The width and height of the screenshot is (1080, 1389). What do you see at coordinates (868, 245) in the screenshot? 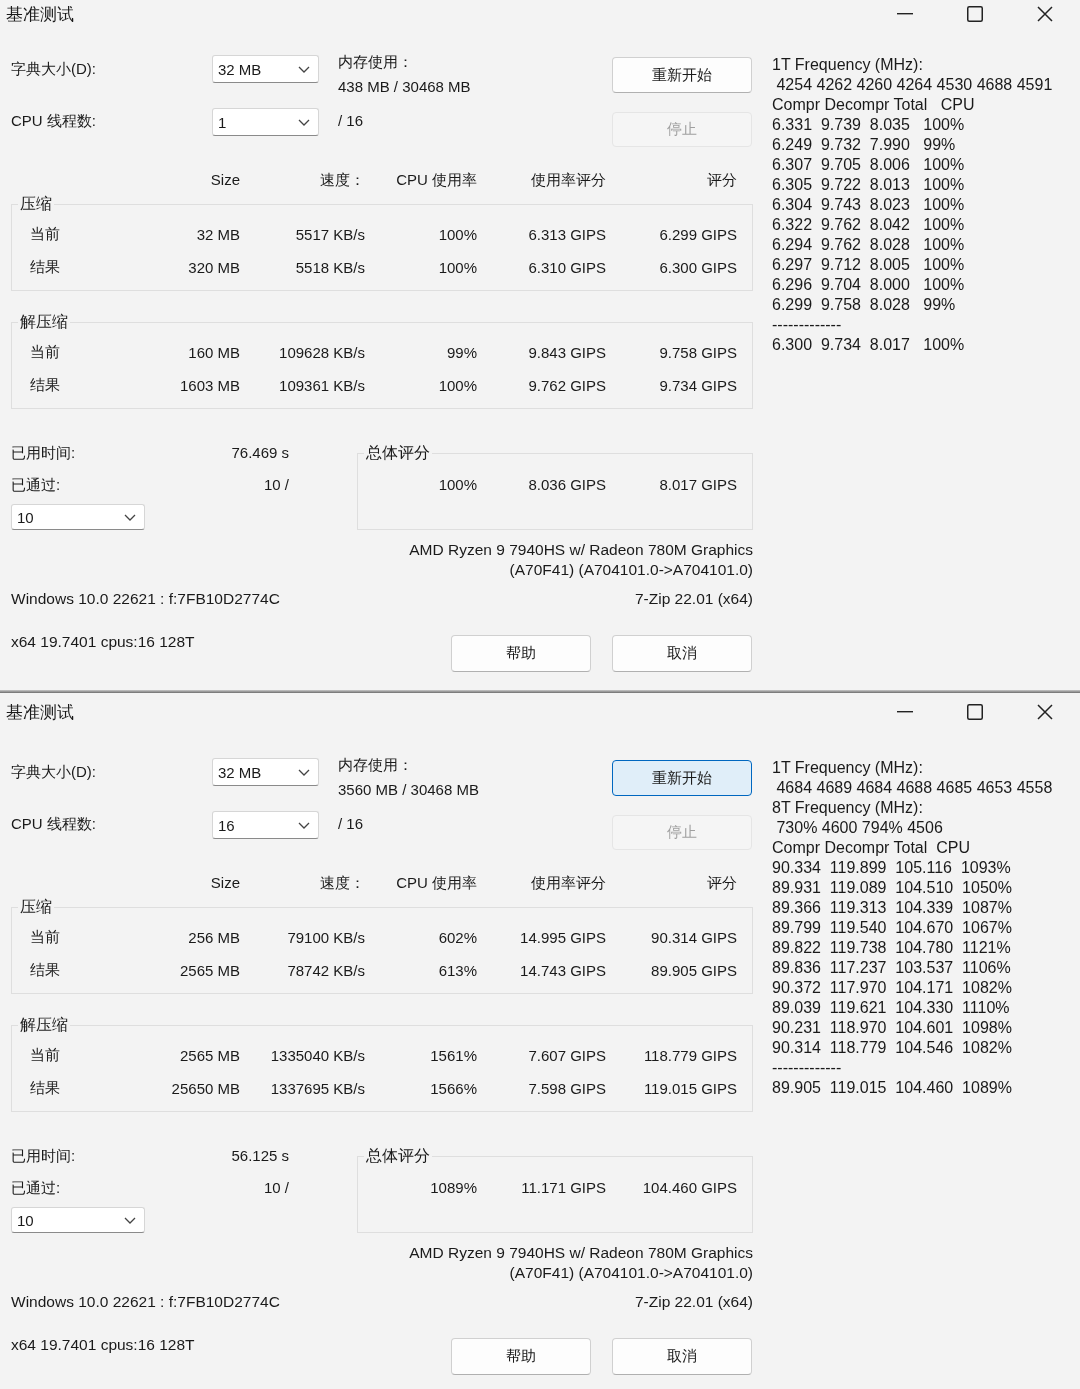
I see `log-line: 6.294 9.762 8.028 100%` at bounding box center [868, 245].